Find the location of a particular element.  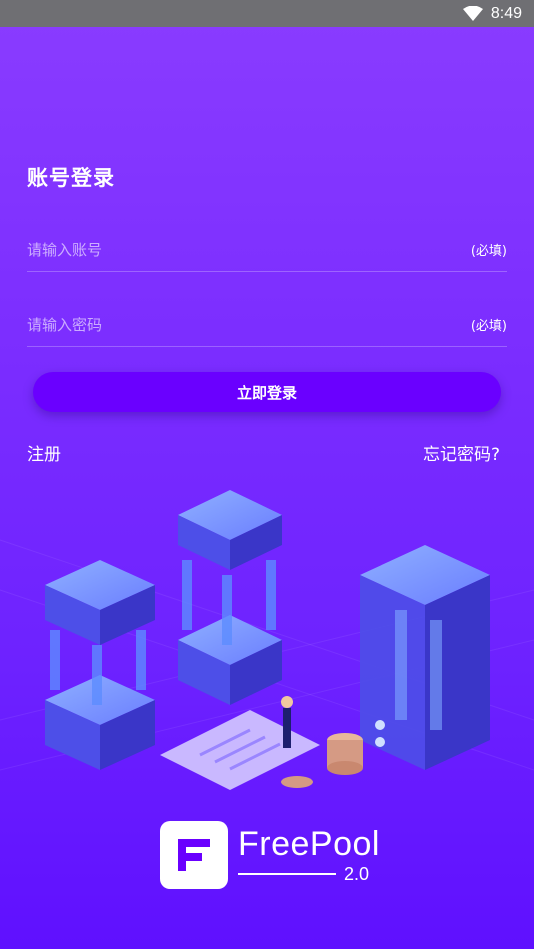

brand-version: 2.0 is located at coordinates (357, 873).